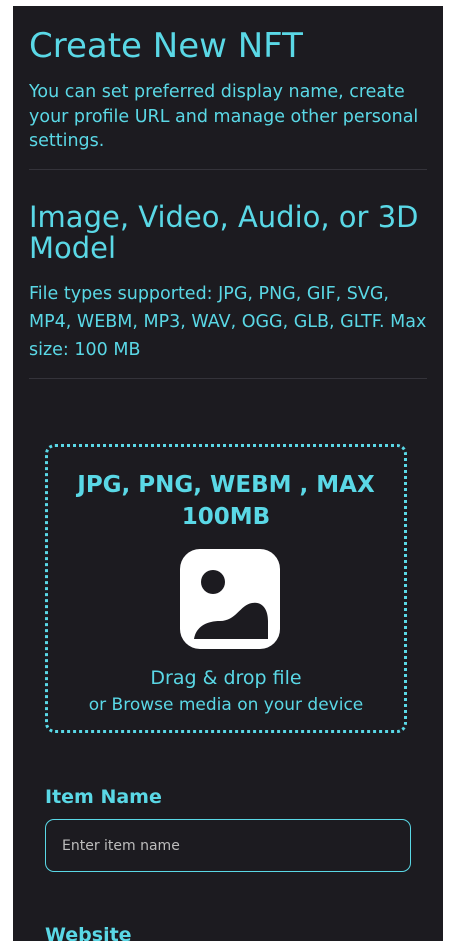 The width and height of the screenshot is (452, 941). Describe the element at coordinates (230, 599) in the screenshot. I see `image-icon` at that location.